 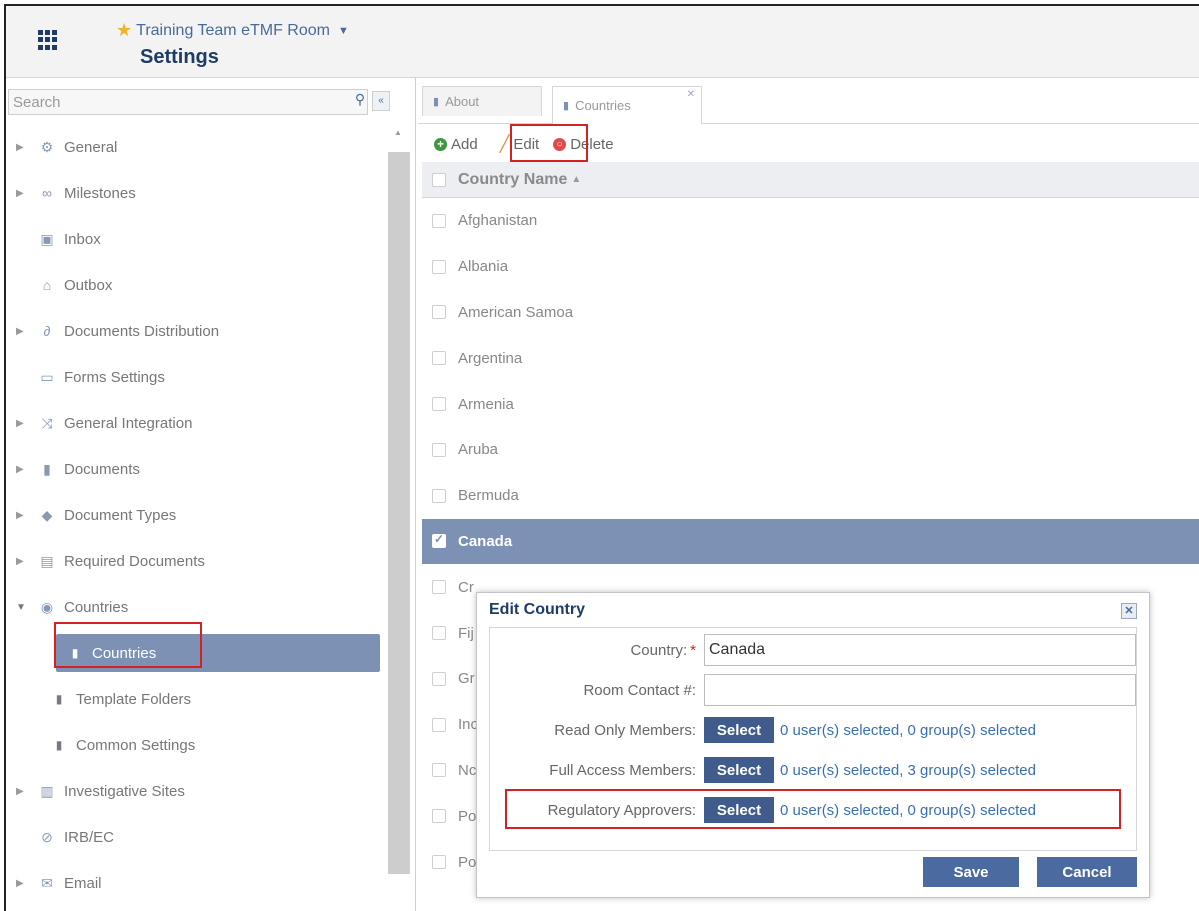 I want to click on country-name-cell: Aruba, so click(x=478, y=450).